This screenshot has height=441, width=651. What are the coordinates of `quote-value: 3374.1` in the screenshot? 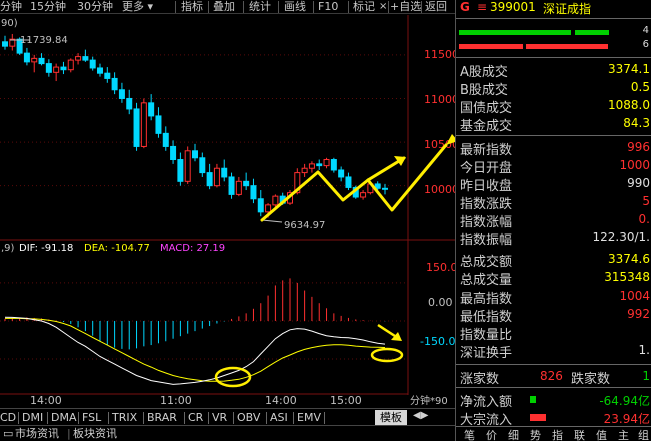 It's located at (629, 69).